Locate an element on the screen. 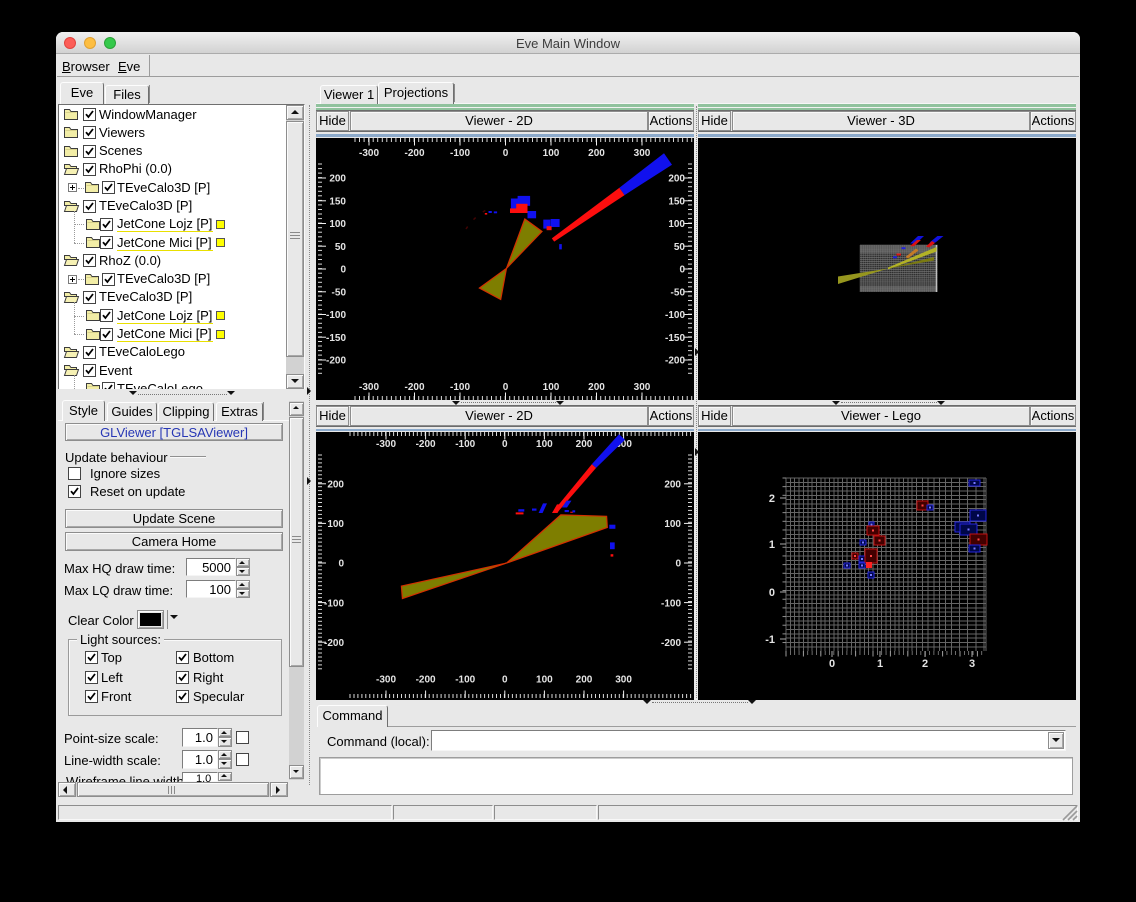 The height and width of the screenshot is (902, 1136). svg-text: -1 is located at coordinates (770, 640).